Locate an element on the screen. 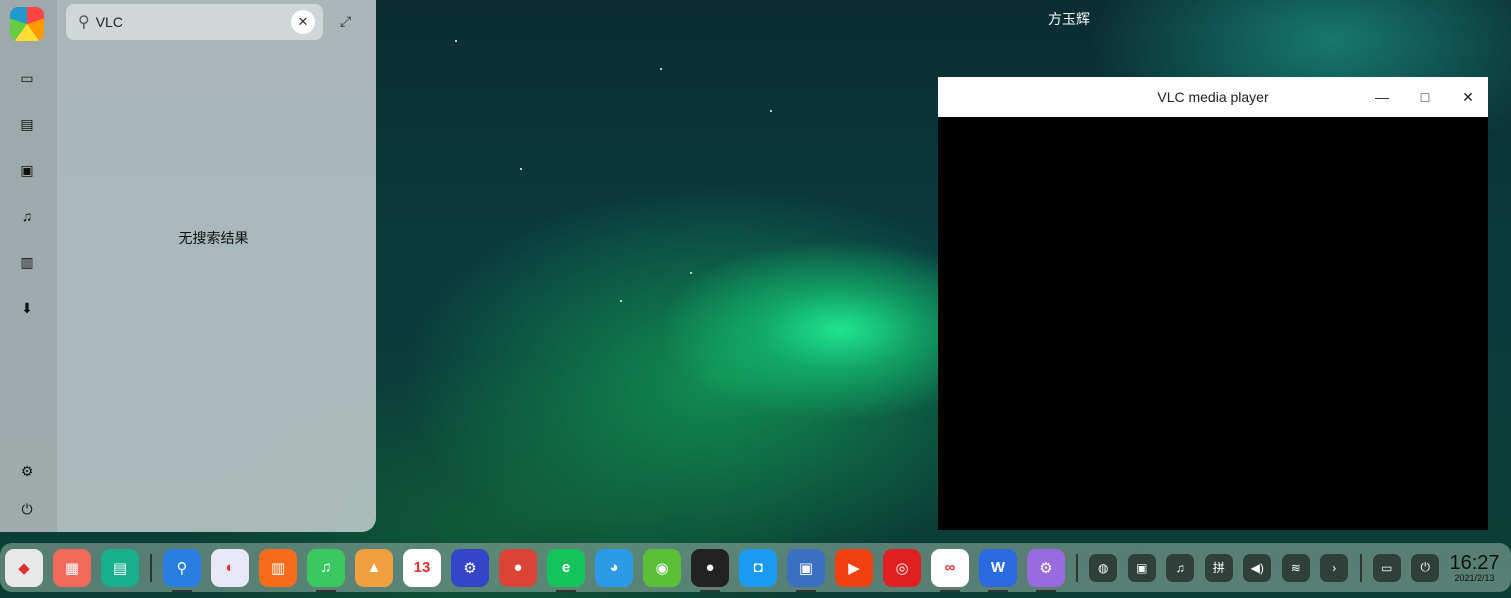 The height and width of the screenshot is (598, 1511). dock-item-multitasking-view: ▦ is located at coordinates (72, 567).